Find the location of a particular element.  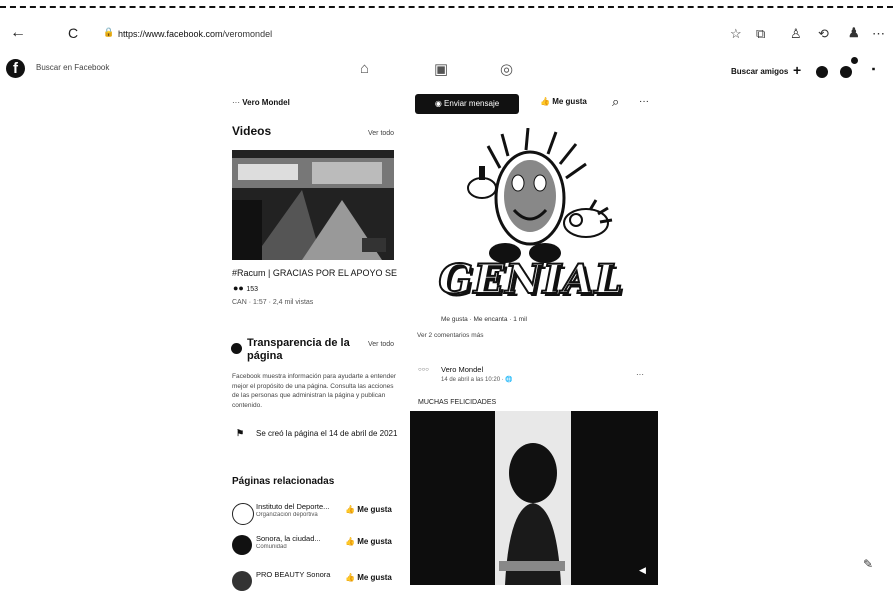

address-bar: https://www.facebook.com/veromondel is located at coordinates (195, 34).